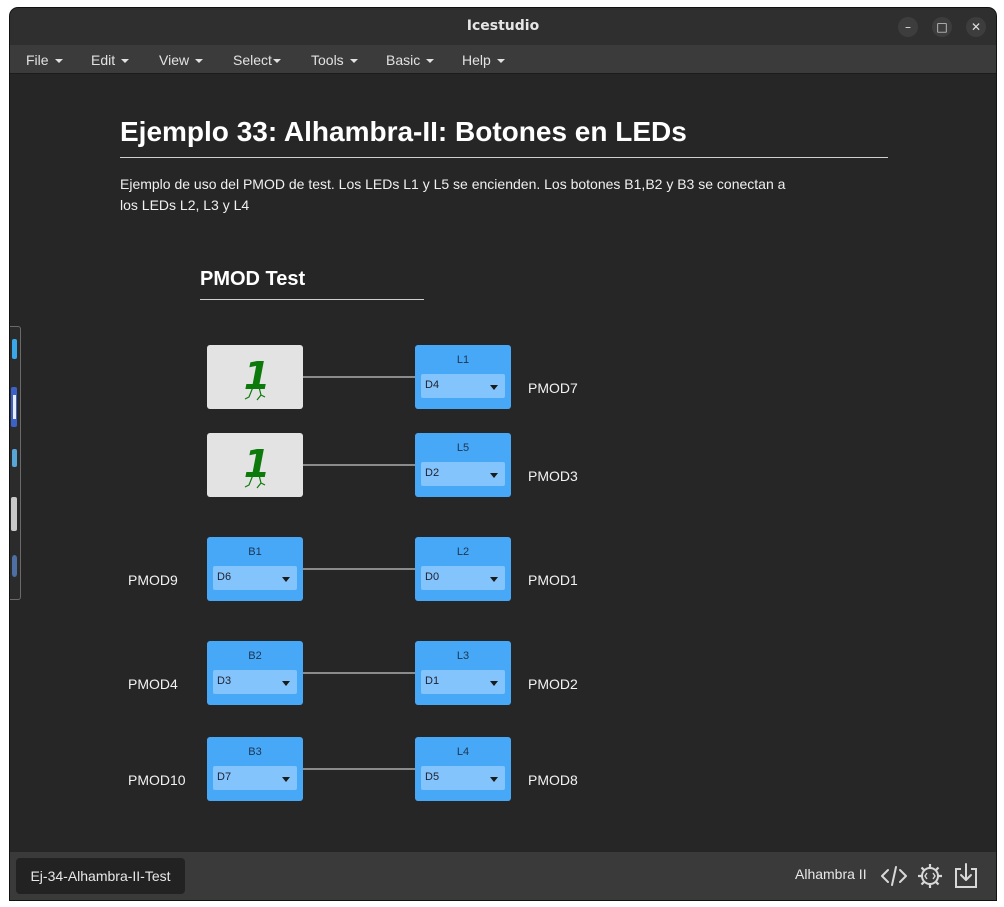 This screenshot has height=907, width=1004. I want to click on status-bar: Ej-34-Alhambra-II-Test Alhambra II, so click(503, 876).